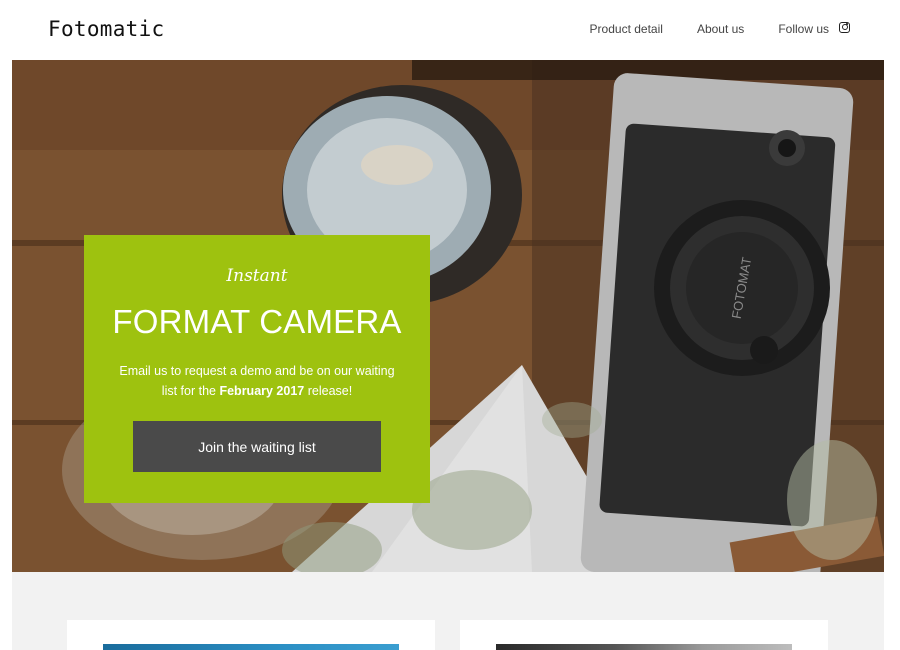 This screenshot has height=650, width=900. Describe the element at coordinates (644, 647) in the screenshot. I see `feature-card-right-image` at that location.